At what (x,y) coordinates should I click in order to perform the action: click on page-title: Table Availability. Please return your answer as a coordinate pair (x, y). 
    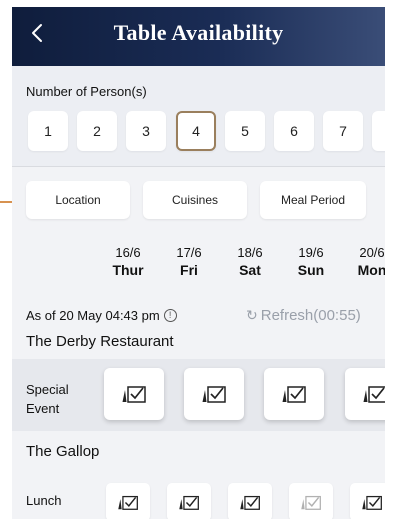
    Looking at the image, I should click on (198, 32).